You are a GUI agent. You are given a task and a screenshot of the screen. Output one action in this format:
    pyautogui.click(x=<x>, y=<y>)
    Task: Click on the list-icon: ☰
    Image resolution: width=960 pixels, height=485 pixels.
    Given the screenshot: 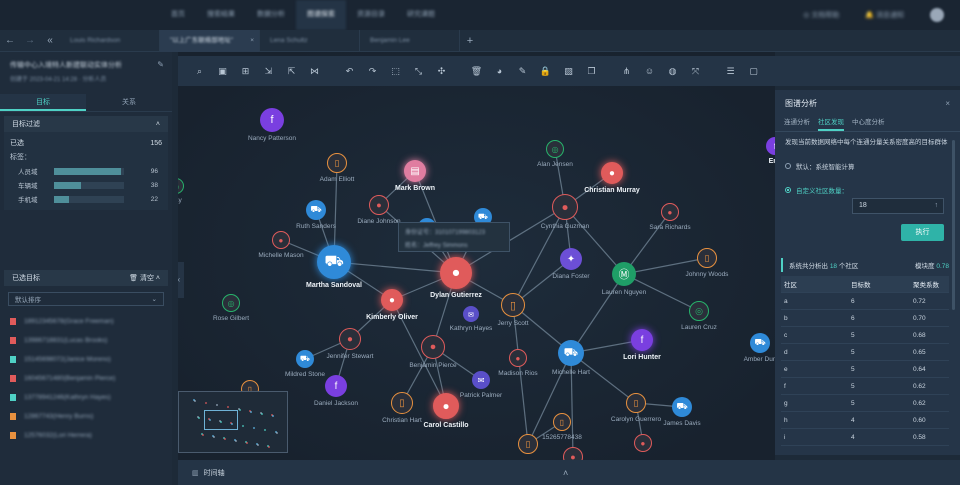 What is the action you would take?
    pyautogui.click(x=730, y=71)
    